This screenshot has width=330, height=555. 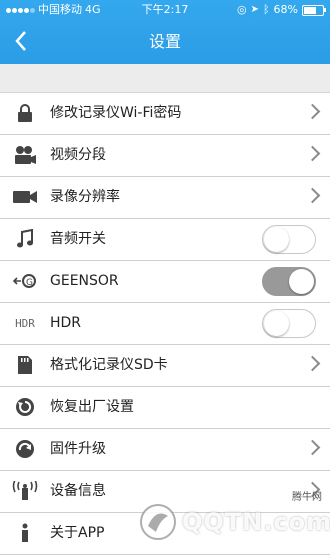 I want to click on settings-row: 恢复出厂设置, so click(x=165, y=408).